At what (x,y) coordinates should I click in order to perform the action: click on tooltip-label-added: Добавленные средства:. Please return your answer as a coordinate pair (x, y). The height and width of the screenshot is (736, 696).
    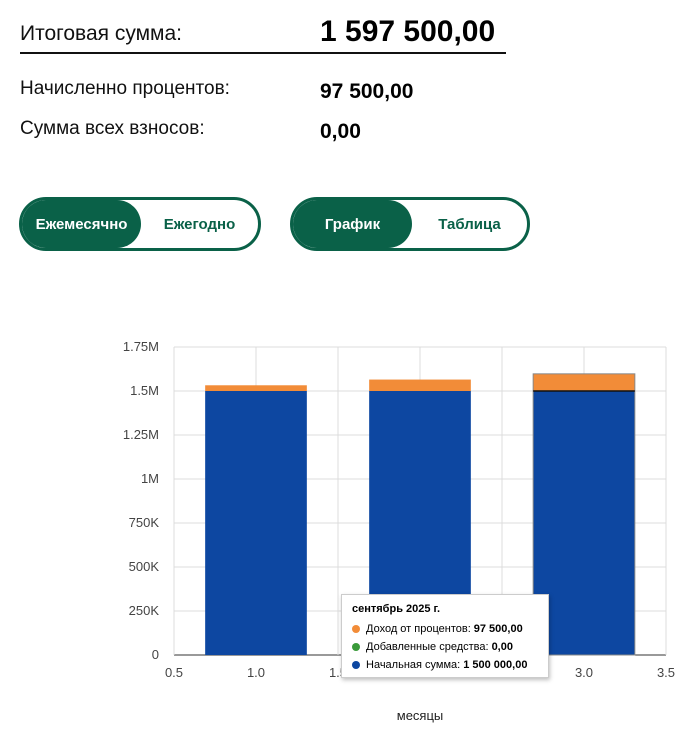
    Looking at the image, I should click on (427, 647).